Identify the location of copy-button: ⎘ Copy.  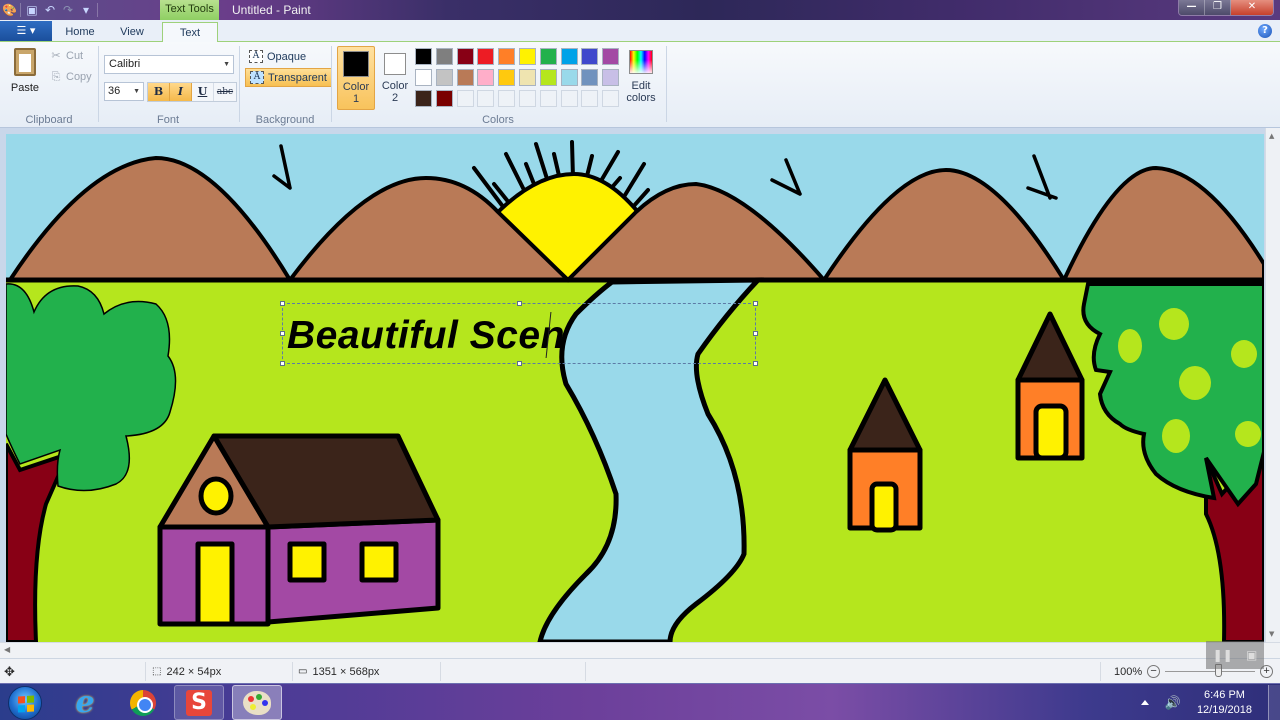
(71, 77).